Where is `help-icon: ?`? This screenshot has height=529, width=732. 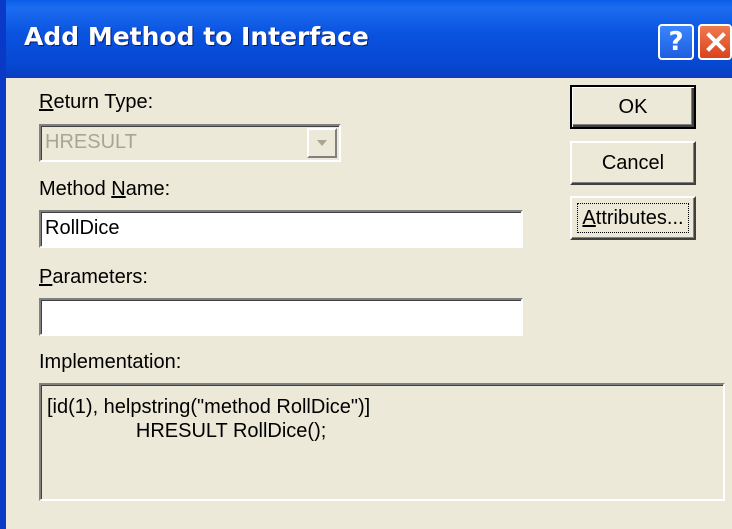 help-icon: ? is located at coordinates (676, 42).